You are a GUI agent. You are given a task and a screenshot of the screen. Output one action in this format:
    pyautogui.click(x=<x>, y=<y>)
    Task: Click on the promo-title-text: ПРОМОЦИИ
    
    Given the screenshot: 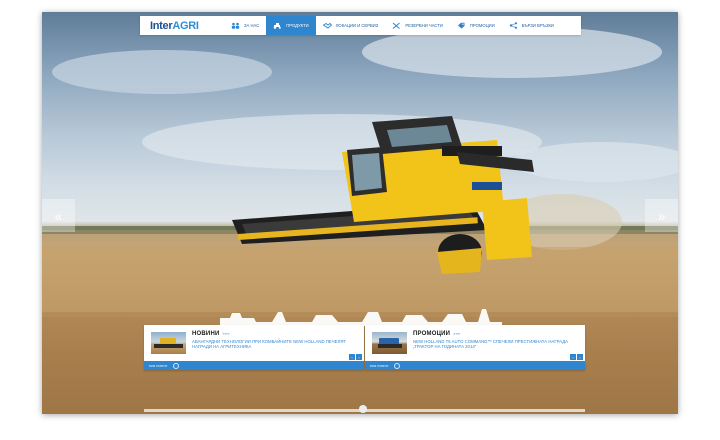 What is the action you would take?
    pyautogui.click(x=432, y=334)
    